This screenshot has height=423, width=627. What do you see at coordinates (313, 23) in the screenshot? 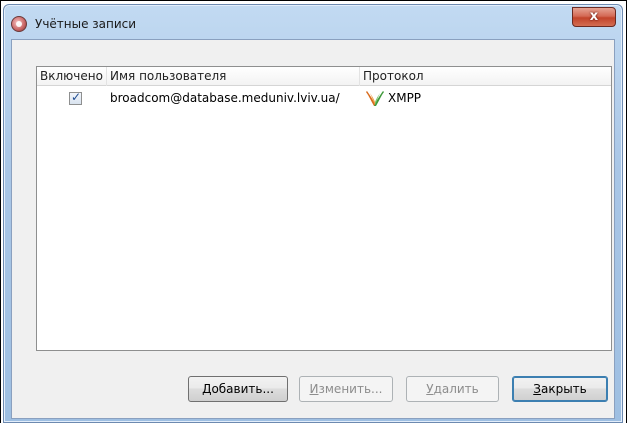
I see `title-bar: Учётные записи x` at bounding box center [313, 23].